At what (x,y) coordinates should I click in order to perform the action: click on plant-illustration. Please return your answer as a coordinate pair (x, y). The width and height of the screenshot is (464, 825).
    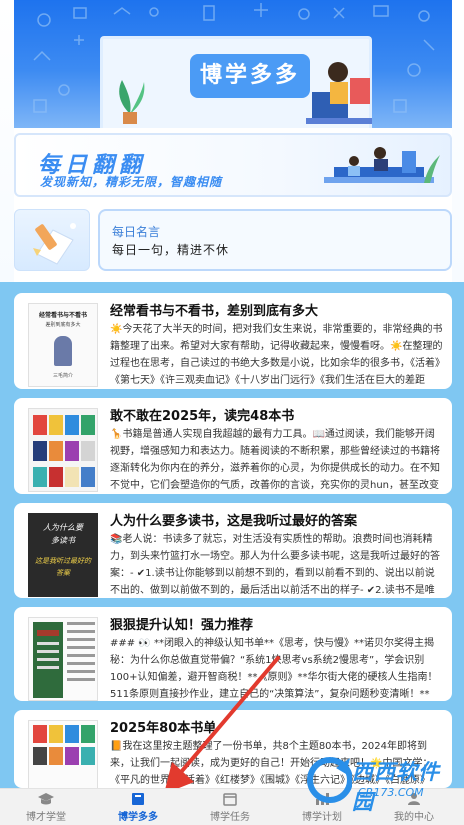
    Looking at the image, I should click on (132, 102).